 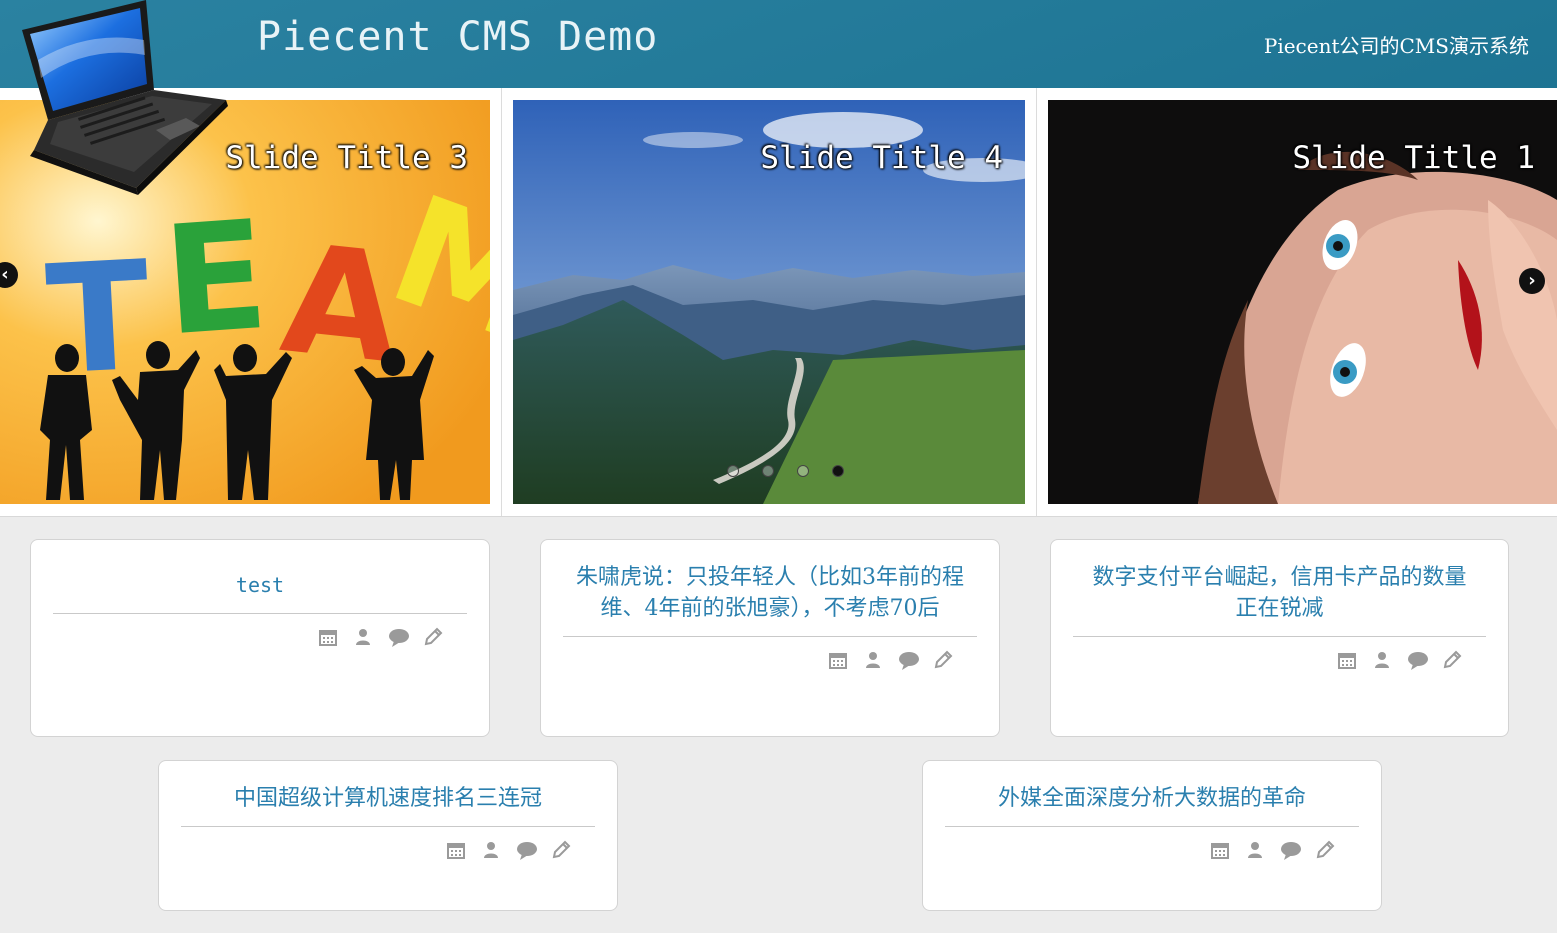 What do you see at coordinates (118, 97) in the screenshot?
I see `laptop-icon` at bounding box center [118, 97].